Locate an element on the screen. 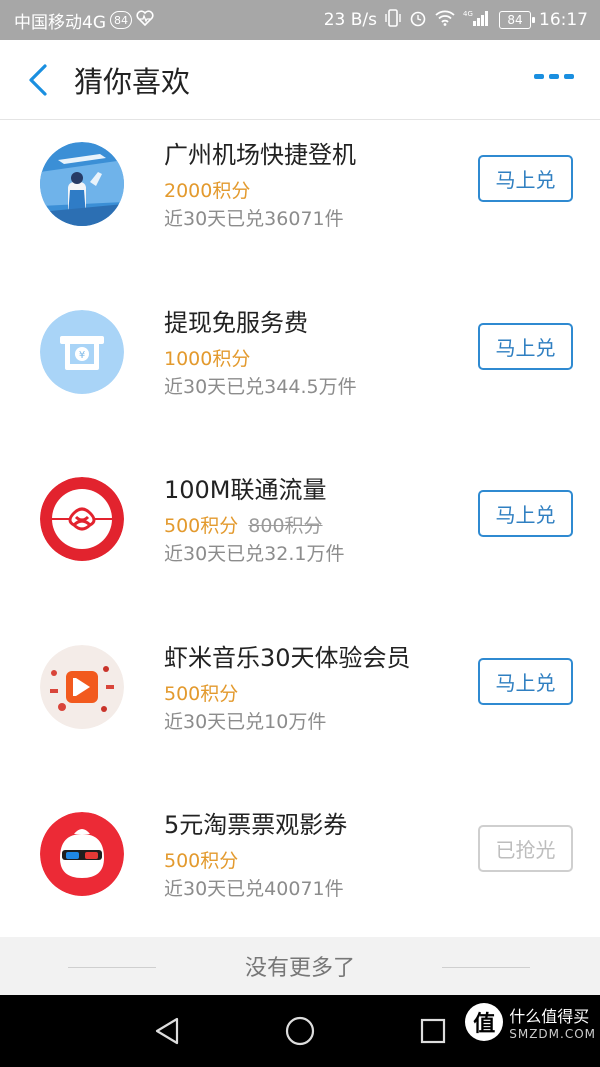  battery-icon: 84 is located at coordinates (517, 20).